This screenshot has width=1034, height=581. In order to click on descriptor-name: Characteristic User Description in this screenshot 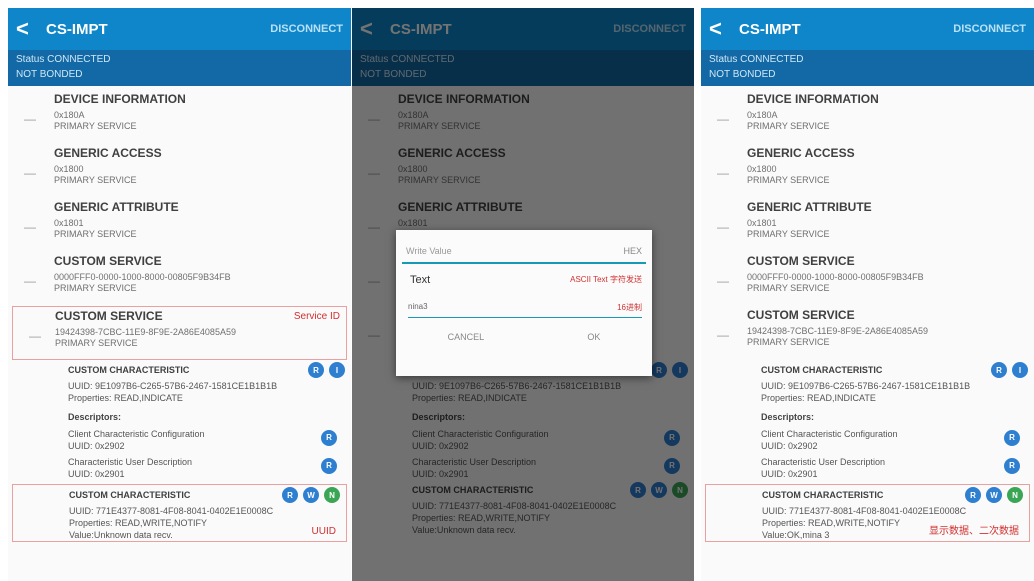, I will do `click(823, 462)`.